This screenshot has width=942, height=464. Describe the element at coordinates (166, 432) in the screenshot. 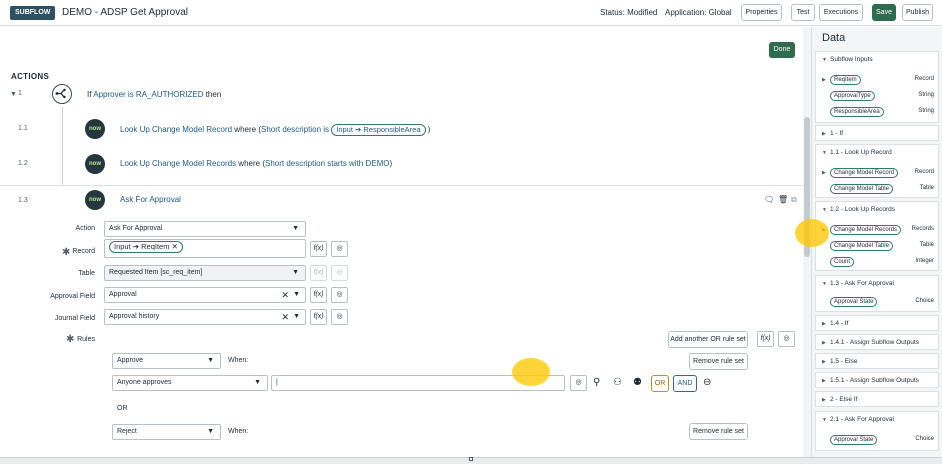

I see `rule2-action-select: Reject ▼` at that location.